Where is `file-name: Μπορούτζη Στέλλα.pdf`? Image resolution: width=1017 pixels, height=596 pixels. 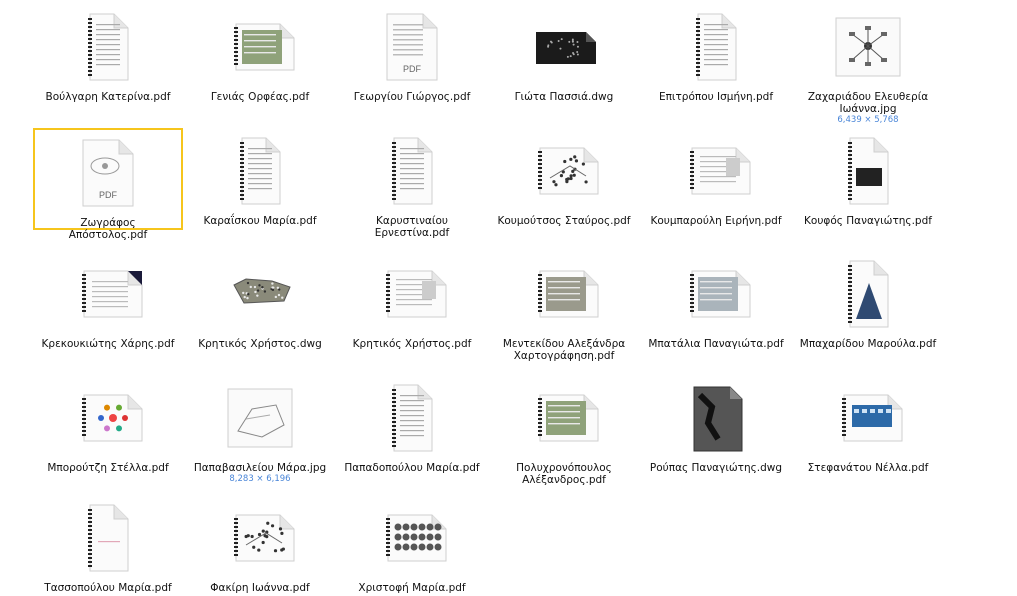 file-name: Μπορούτζη Στέλλα.pdf is located at coordinates (108, 468).